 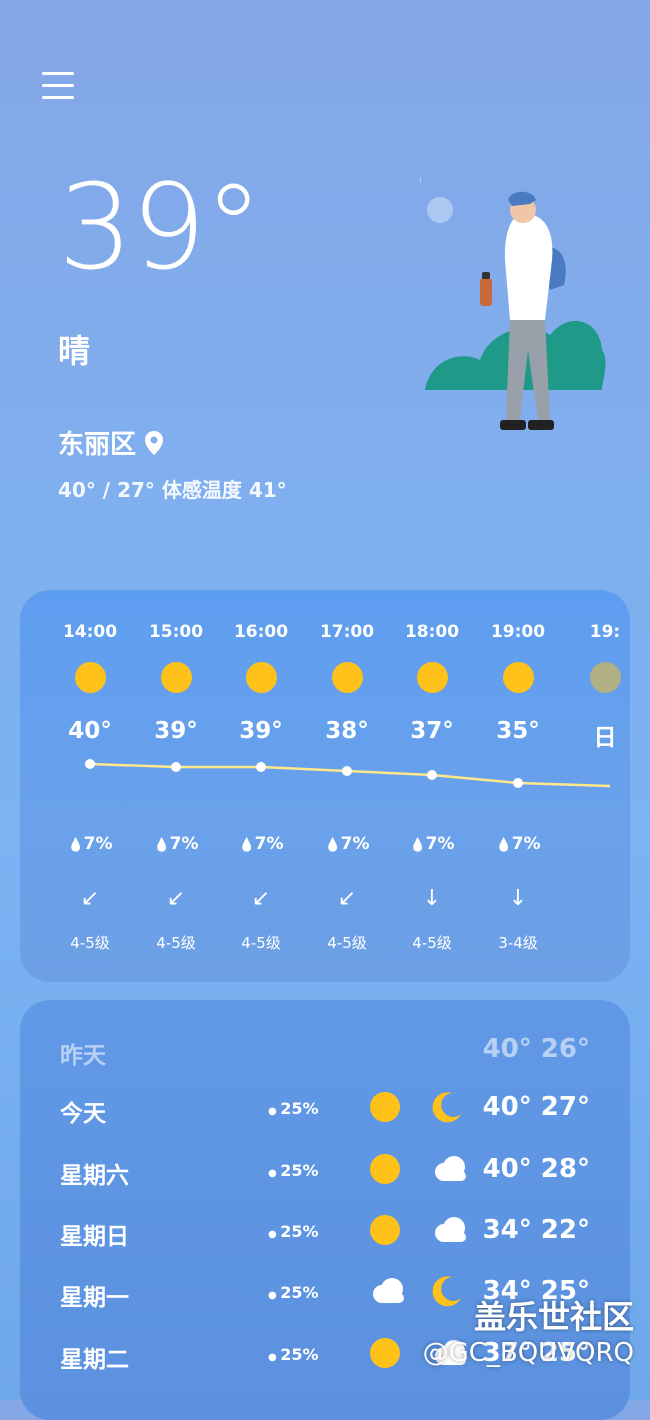 I want to click on day-temperatures: 40° 27°, so click(x=536, y=1107).